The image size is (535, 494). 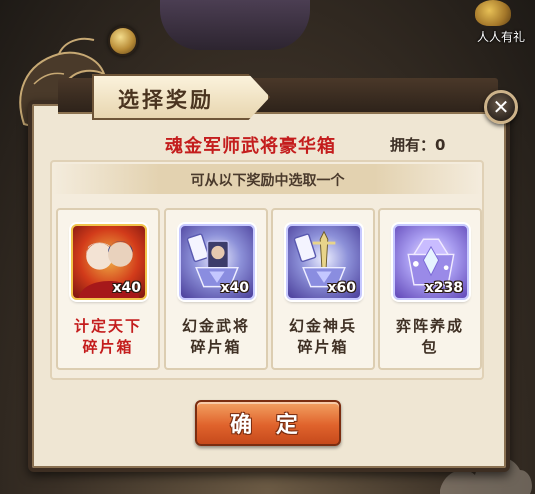 What do you see at coordinates (108, 337) in the screenshot?
I see `reward-name: 计定天下 碎片箱` at bounding box center [108, 337].